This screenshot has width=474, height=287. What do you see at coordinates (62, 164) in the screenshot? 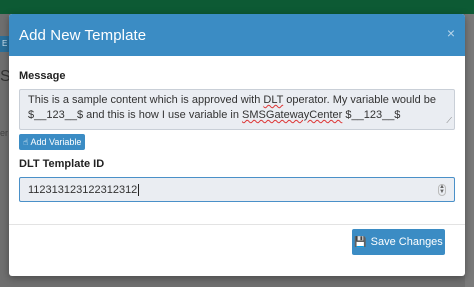
I see `dlt-template-id-label: DLT Template ID` at bounding box center [62, 164].